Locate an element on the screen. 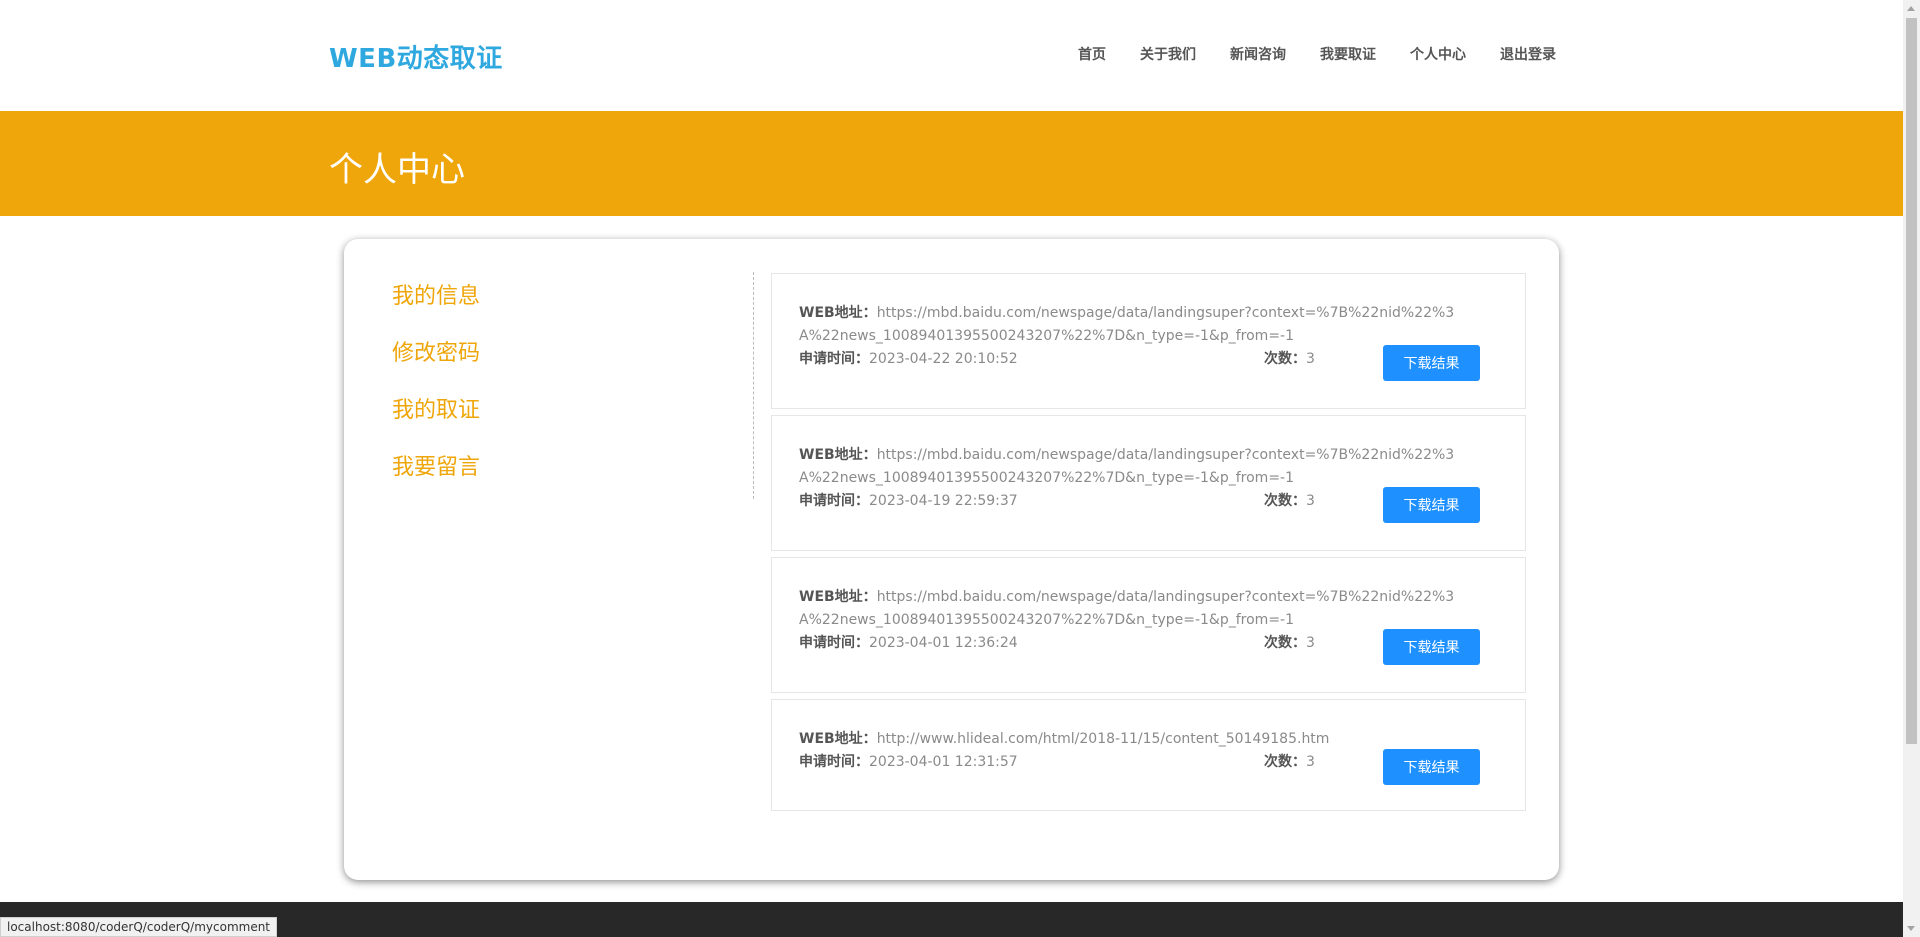 This screenshot has width=1920, height=937. page-footer is located at coordinates (951, 919).